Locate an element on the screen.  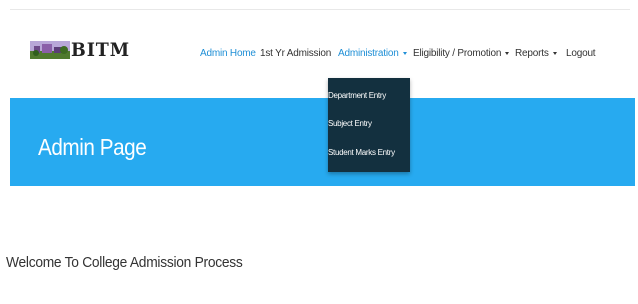
dropdown-item-label: Student Marks Entry is located at coordinates (361, 152).